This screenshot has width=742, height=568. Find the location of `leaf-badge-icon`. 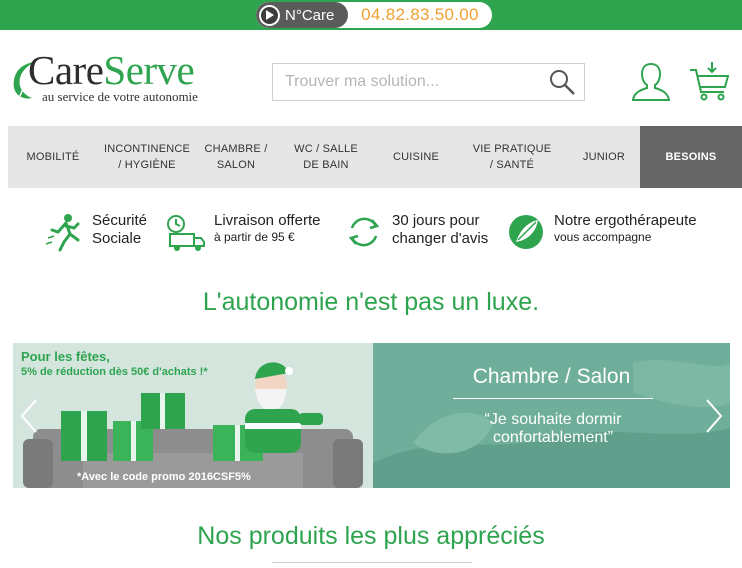

leaf-badge-icon is located at coordinates (526, 232).